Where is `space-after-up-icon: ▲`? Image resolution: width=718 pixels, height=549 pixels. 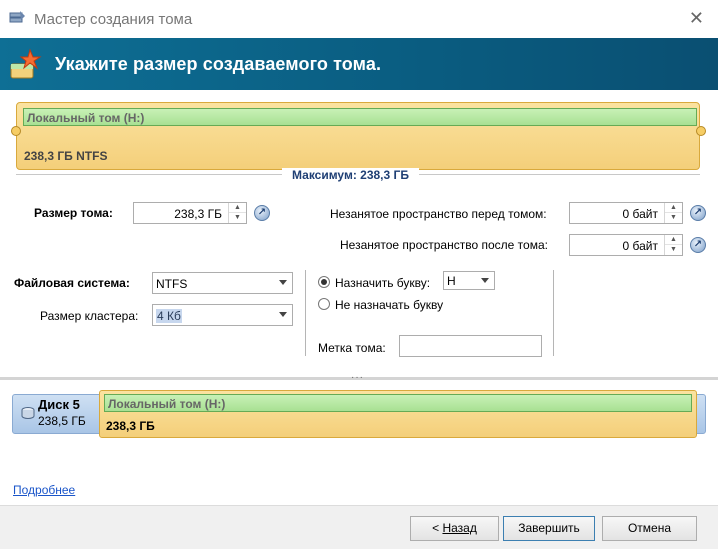
space-after-up-icon: ▲ is located at coordinates (673, 240).